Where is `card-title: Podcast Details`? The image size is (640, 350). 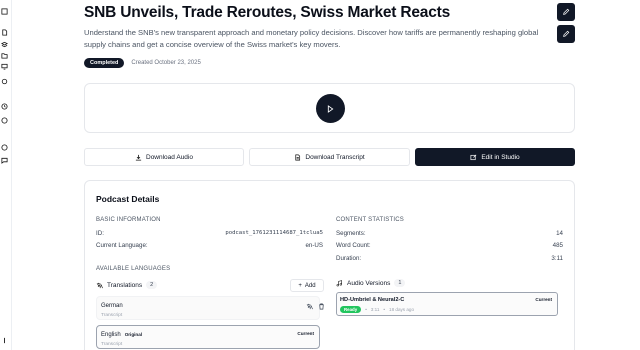
card-title: Podcast Details is located at coordinates (128, 199).